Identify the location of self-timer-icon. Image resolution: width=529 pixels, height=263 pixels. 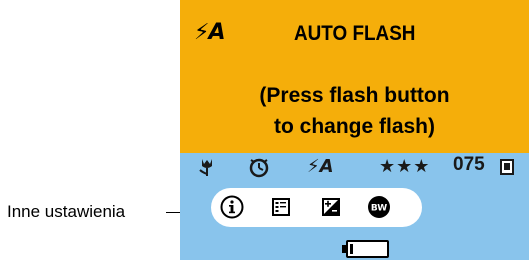
(259, 169).